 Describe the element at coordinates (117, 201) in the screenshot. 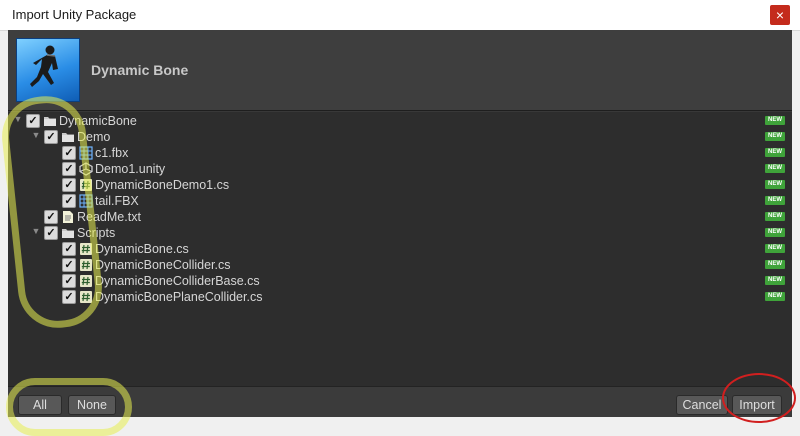

I see `tree-item-label: tail.FBX` at that location.